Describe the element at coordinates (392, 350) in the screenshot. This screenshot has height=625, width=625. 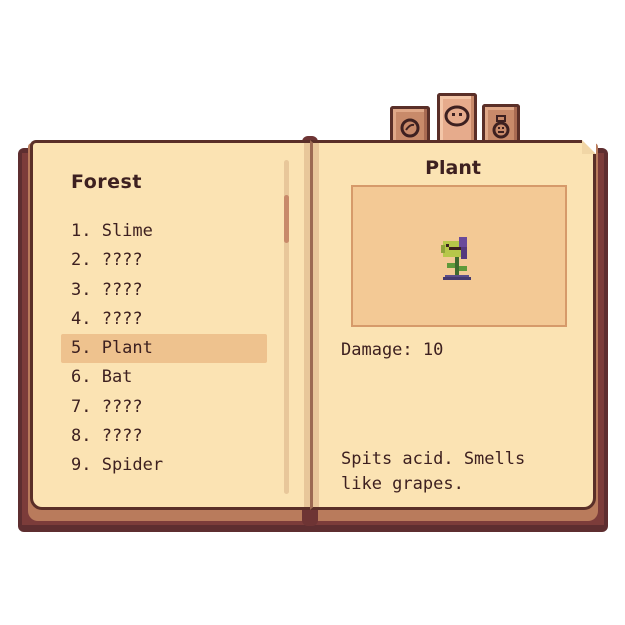
I see `damage-stat: Damage: 10` at that location.